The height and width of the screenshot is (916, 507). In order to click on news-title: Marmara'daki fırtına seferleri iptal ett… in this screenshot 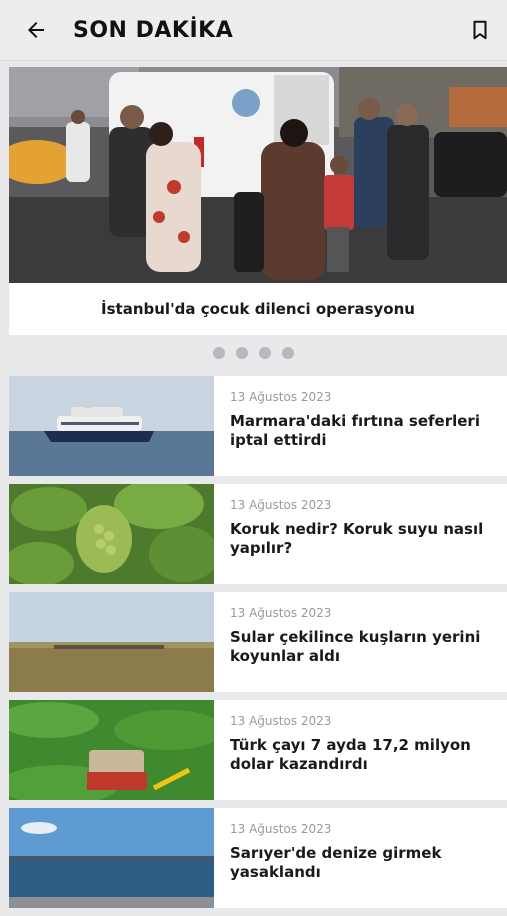, I will do `click(355, 430)`.